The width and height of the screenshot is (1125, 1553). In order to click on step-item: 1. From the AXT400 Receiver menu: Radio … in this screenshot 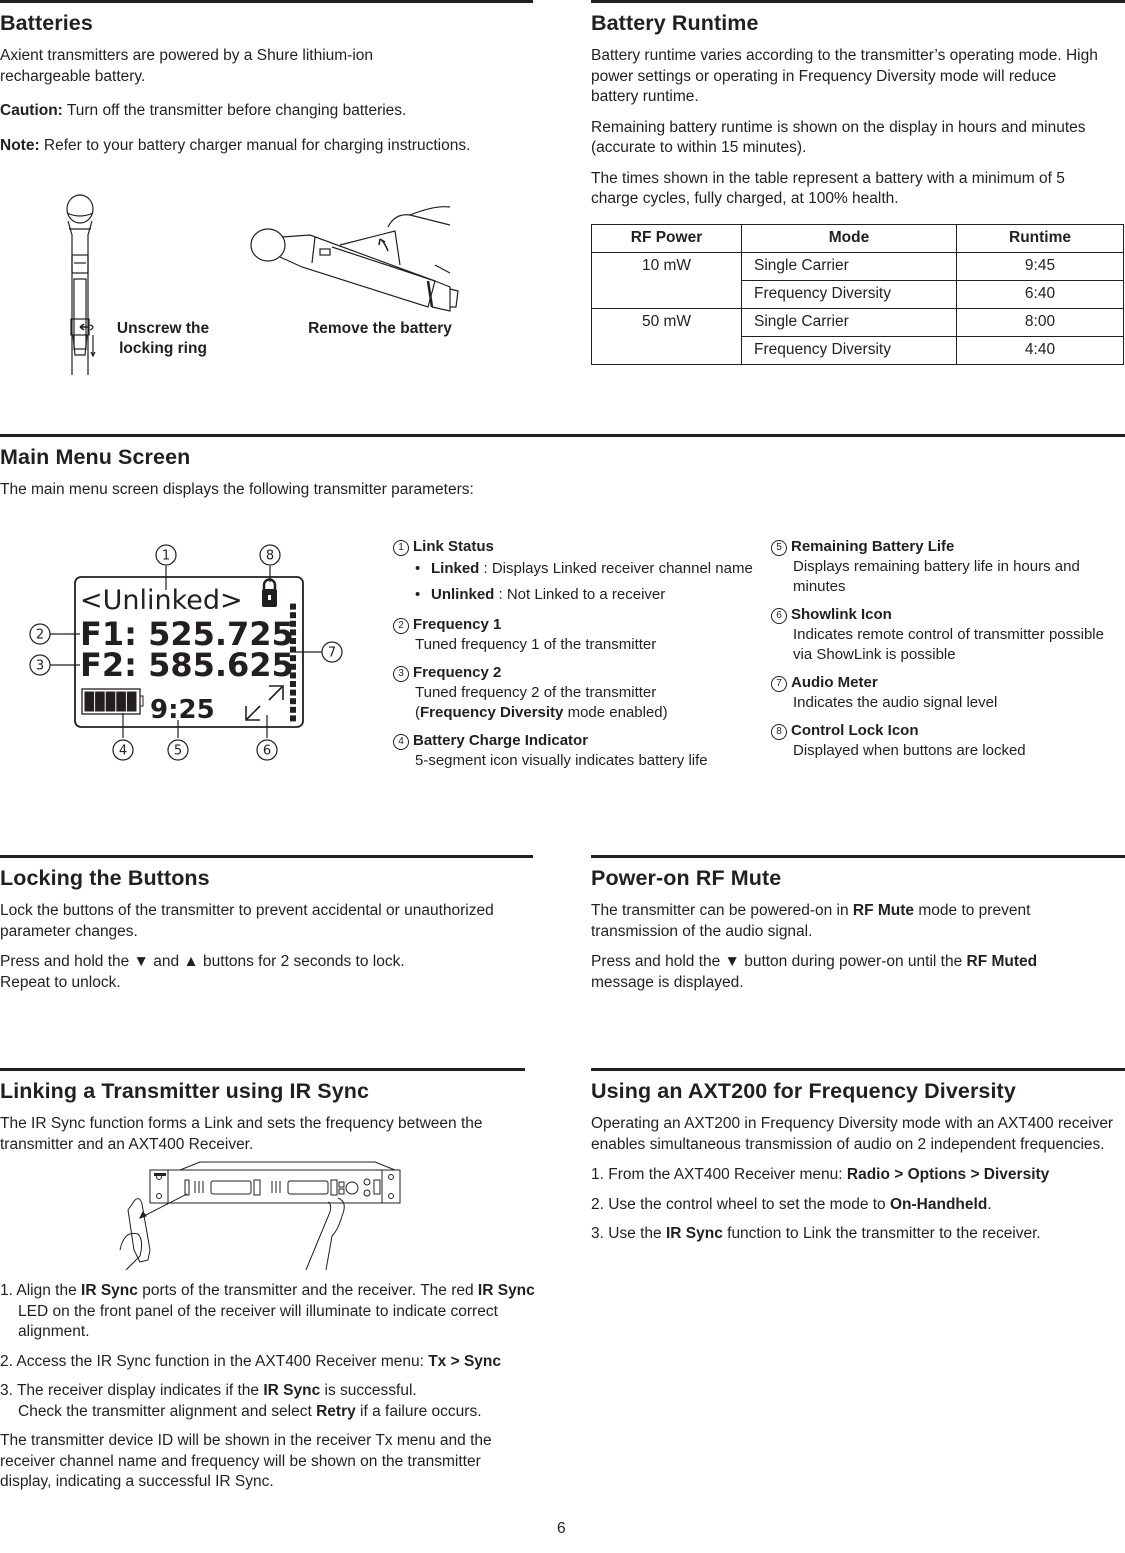, I will do `click(820, 1174)`.